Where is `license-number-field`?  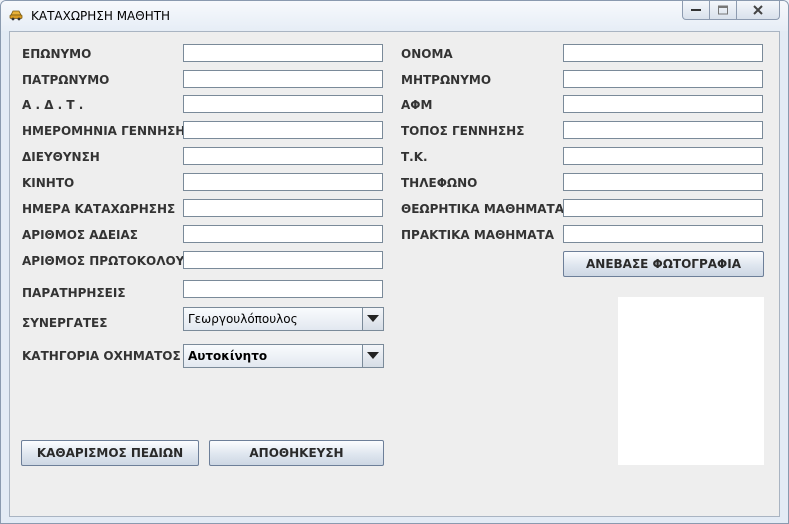
license-number-field is located at coordinates (283, 234).